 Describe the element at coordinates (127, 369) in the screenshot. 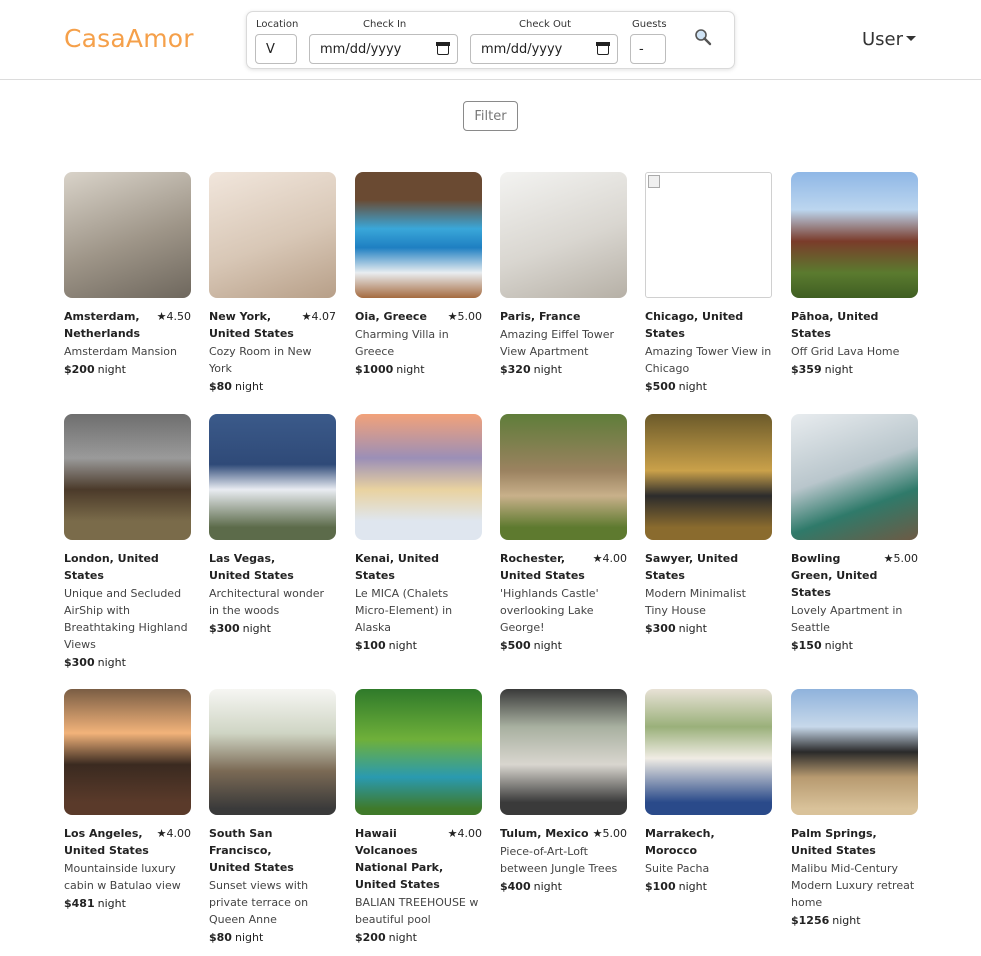

I see `listing-price-line: $200 night` at that location.